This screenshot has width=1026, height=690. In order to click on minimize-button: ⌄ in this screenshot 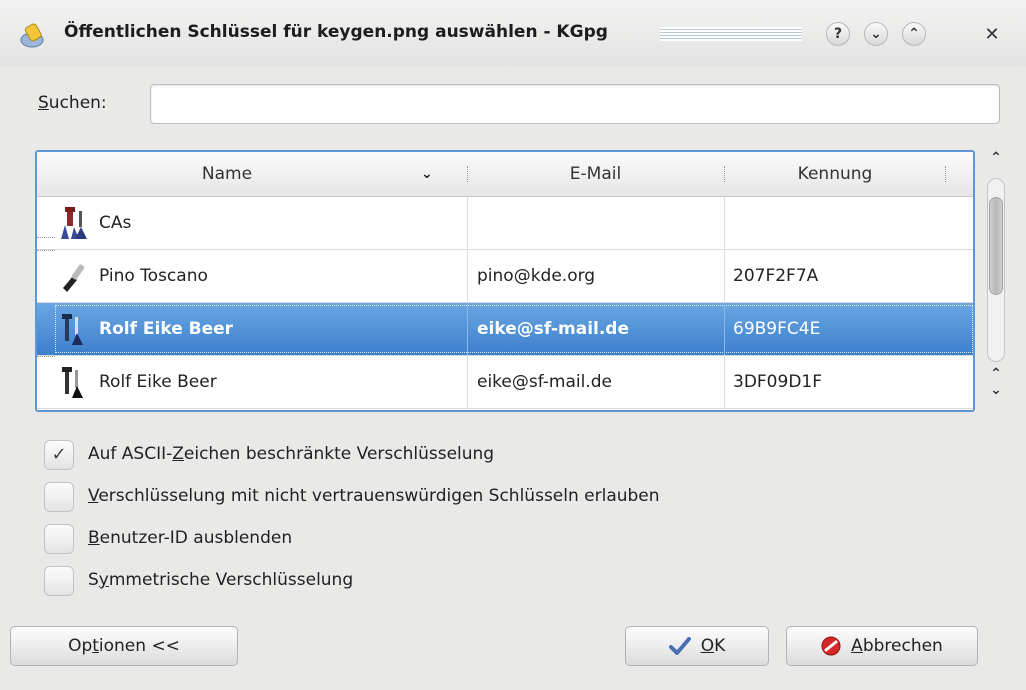, I will do `click(876, 34)`.